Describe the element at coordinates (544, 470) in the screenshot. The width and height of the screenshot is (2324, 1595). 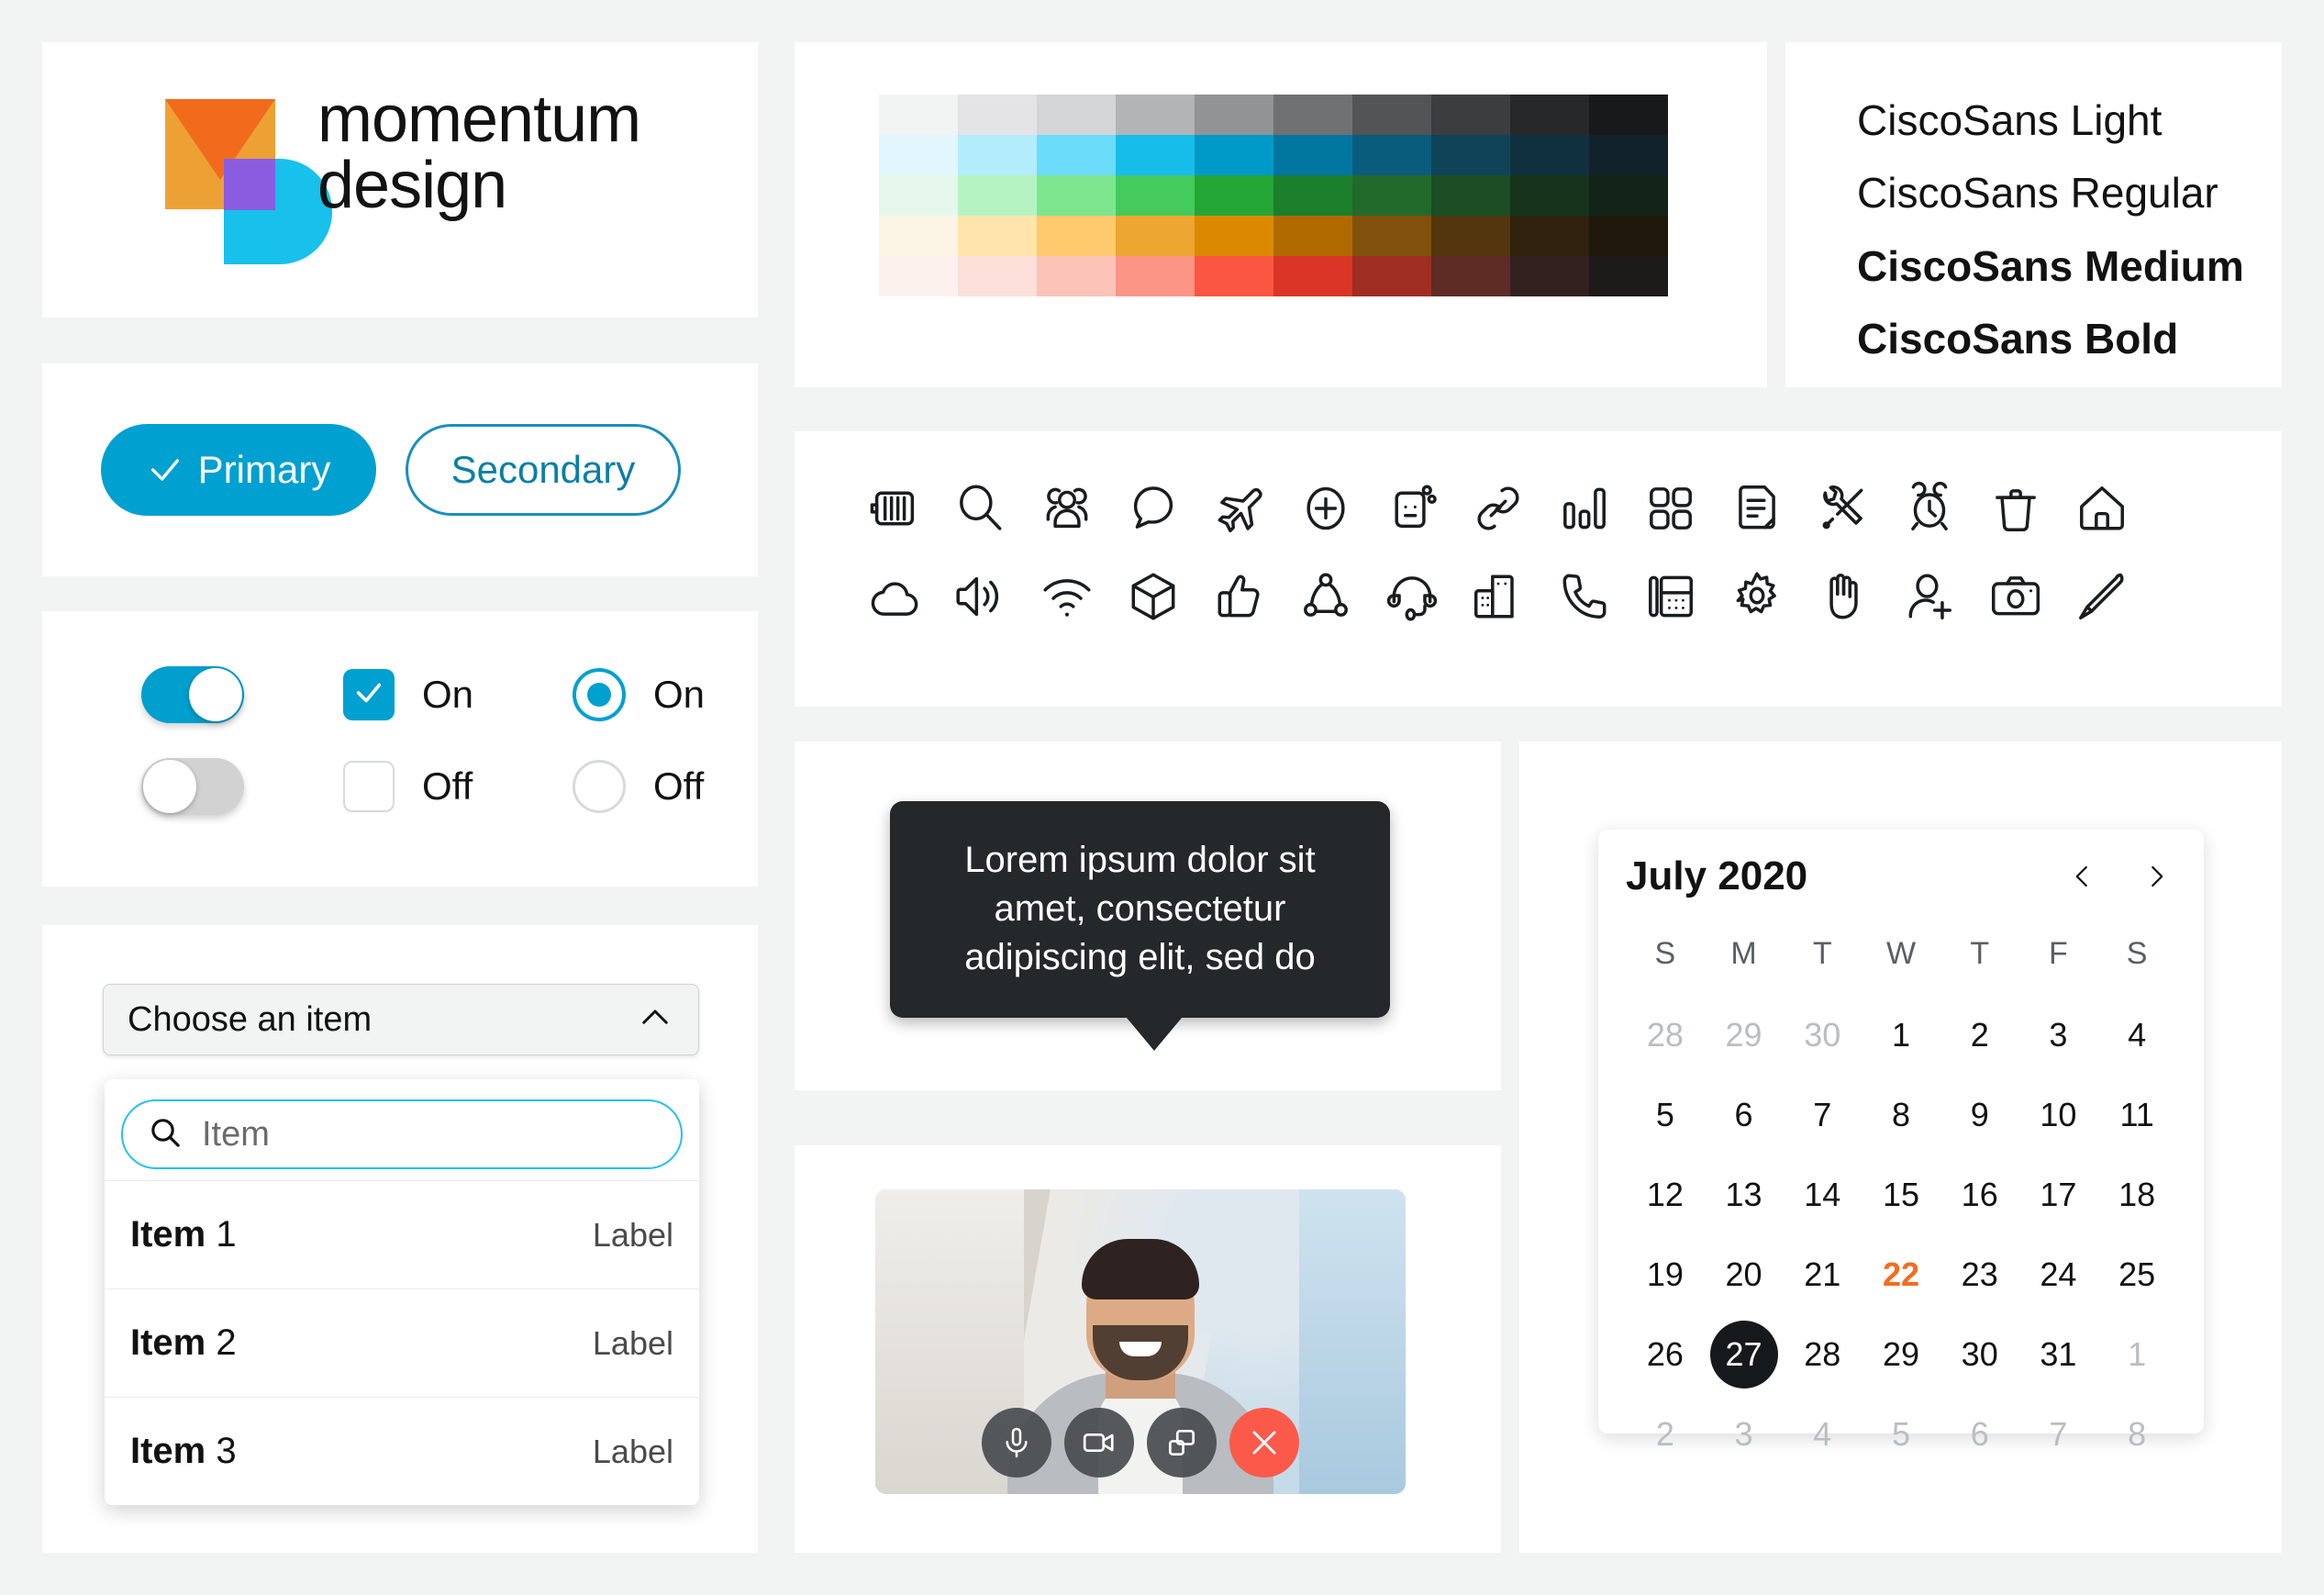
I see `secondary-button: Secondary` at that location.